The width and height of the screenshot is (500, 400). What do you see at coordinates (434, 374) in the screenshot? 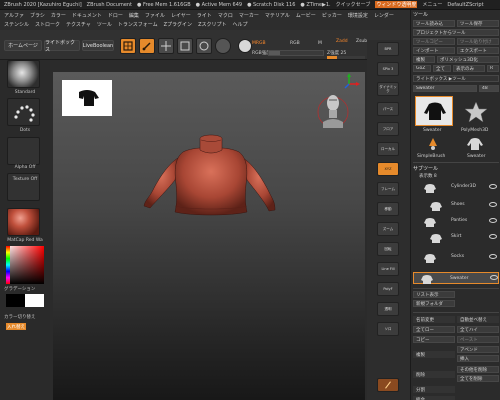
I see `delete-button: 削除` at bounding box center [434, 374].